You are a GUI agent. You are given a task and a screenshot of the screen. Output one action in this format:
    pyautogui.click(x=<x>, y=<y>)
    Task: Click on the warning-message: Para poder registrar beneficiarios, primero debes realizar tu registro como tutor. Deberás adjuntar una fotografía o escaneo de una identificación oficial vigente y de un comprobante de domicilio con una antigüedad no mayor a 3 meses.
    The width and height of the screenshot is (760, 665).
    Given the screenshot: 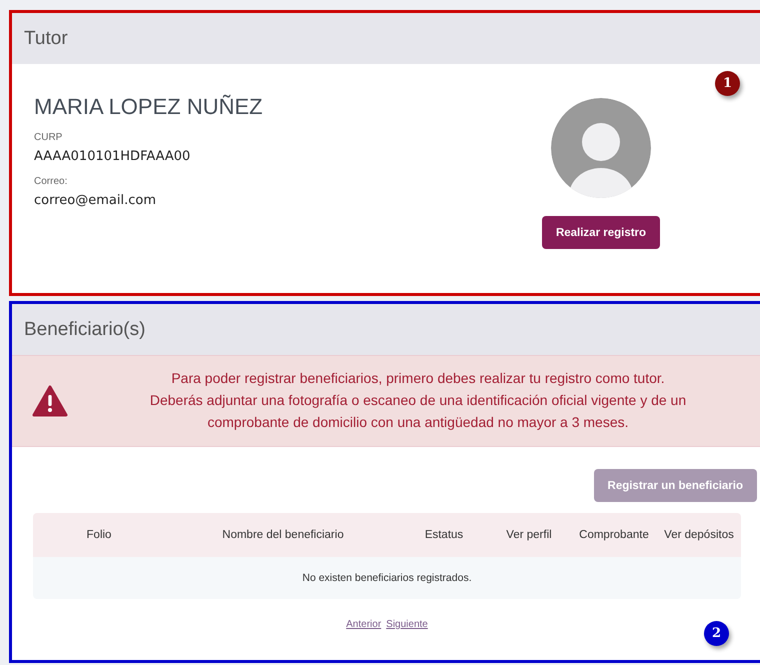 What is the action you would take?
    pyautogui.click(x=418, y=400)
    